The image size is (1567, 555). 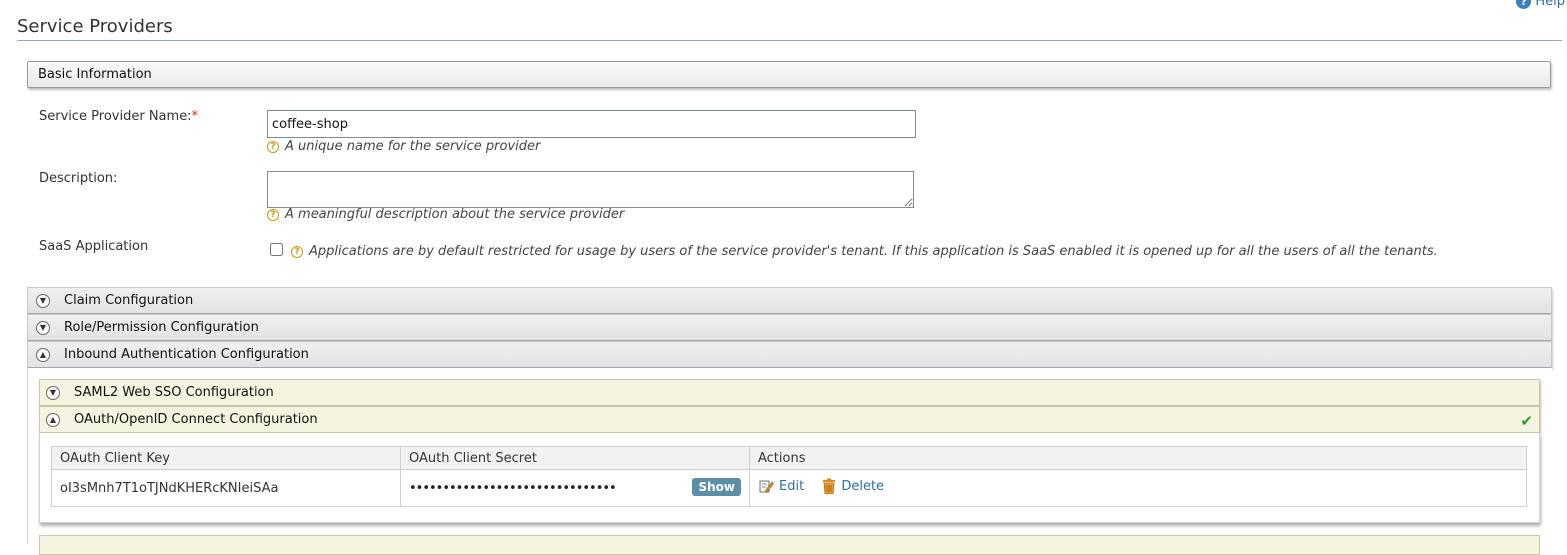 What do you see at coordinates (226, 458) in the screenshot?
I see `oauth-client-key-header: OAuth Client Key` at bounding box center [226, 458].